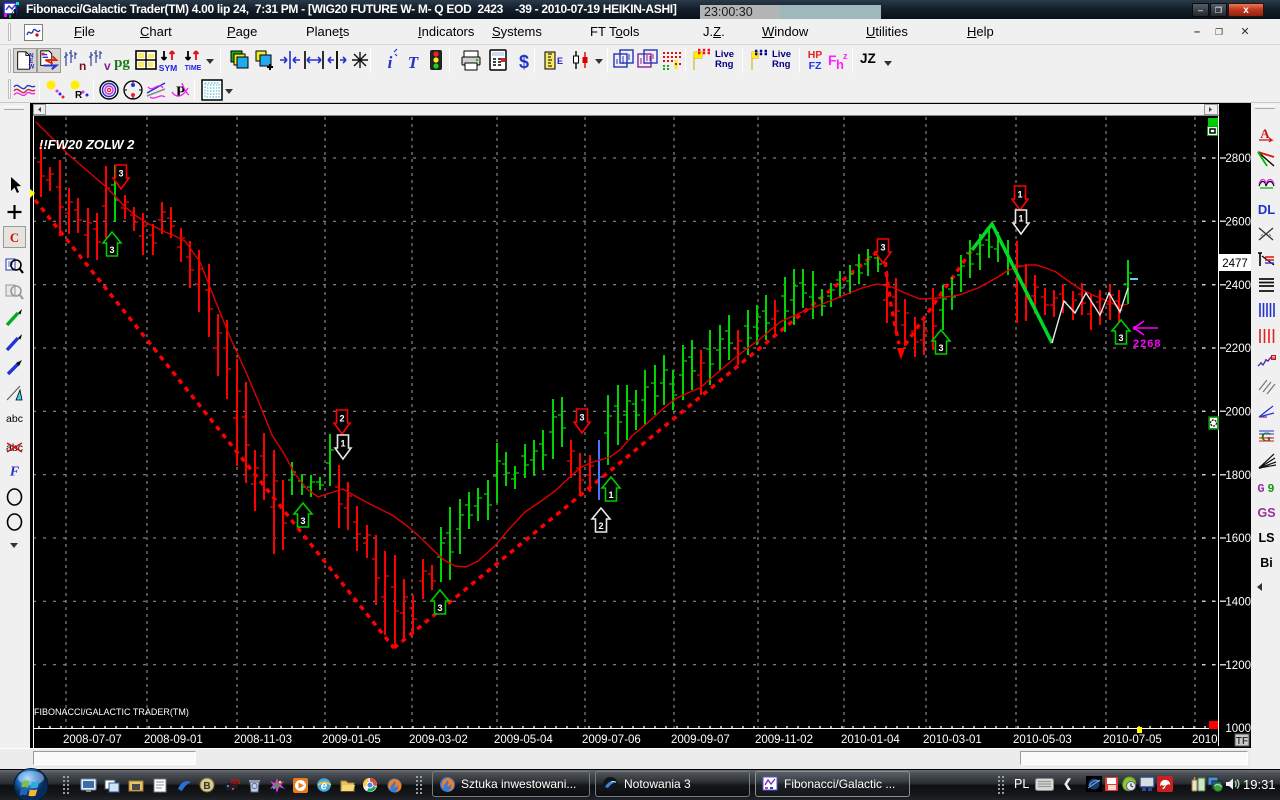 The image size is (1280, 800). I want to click on svg-text: 1000, so click(1238, 729).